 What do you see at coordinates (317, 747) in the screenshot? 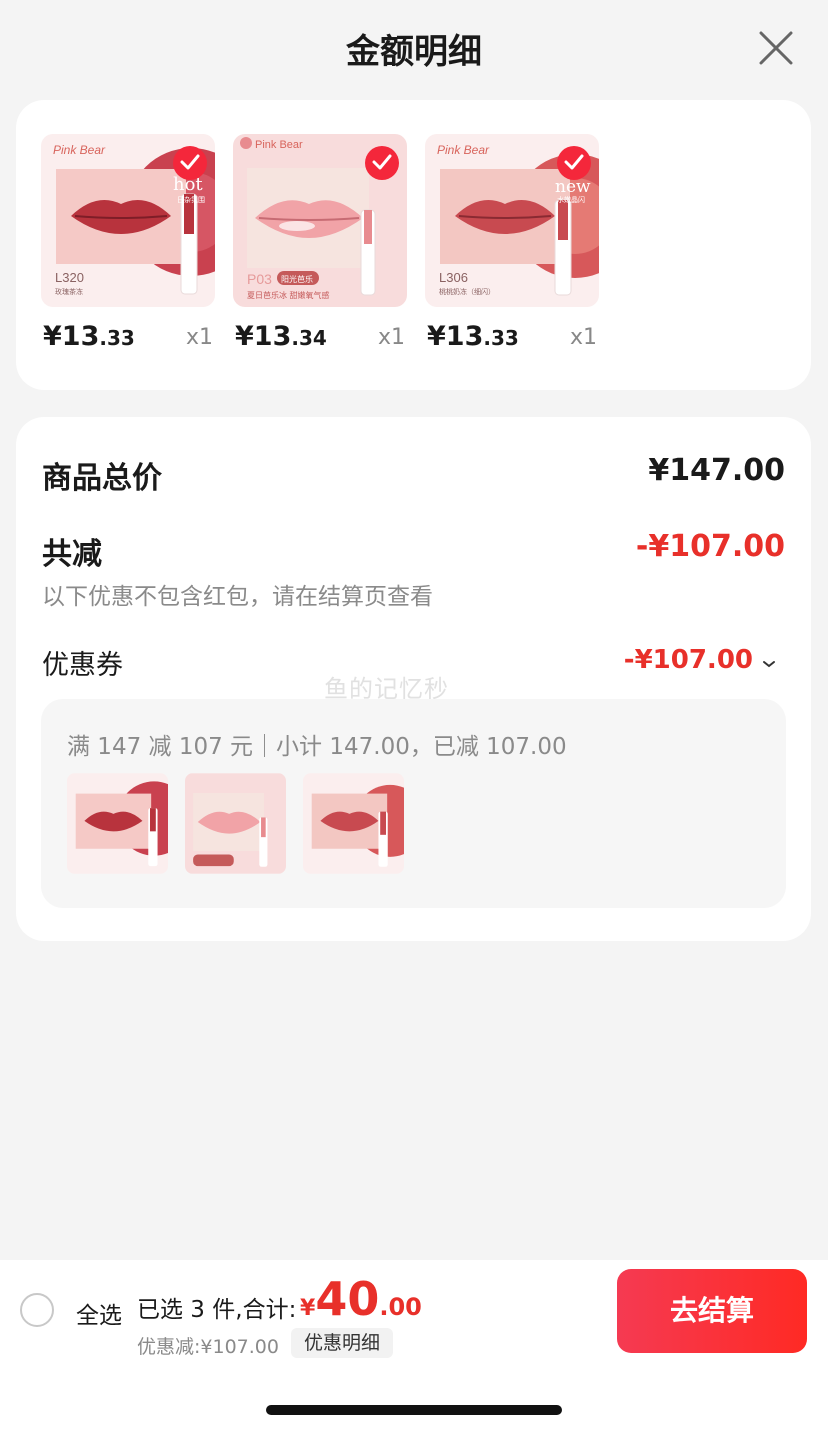
I see `coupon-description: 满 147 减 107 元｜小计 147.00，已减 107.00` at bounding box center [317, 747].